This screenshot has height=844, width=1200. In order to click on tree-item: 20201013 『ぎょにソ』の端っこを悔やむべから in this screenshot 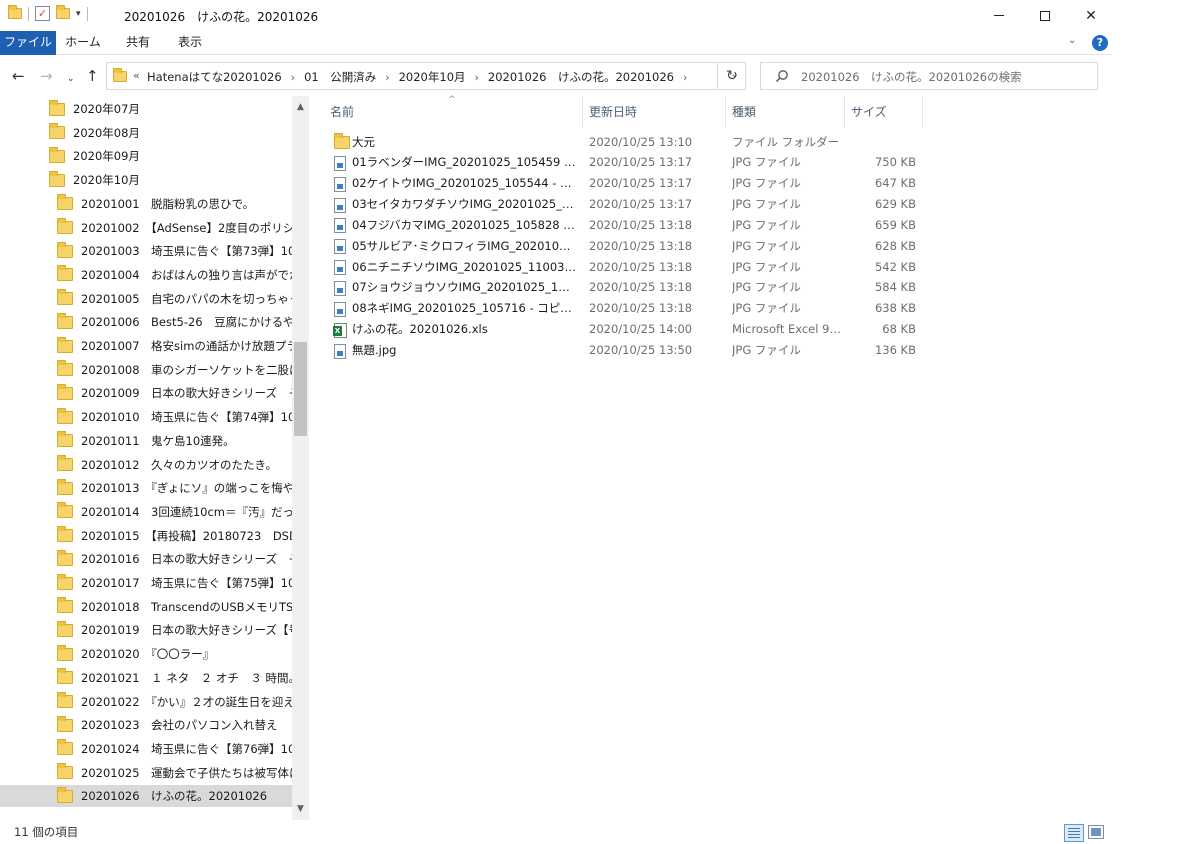, I will do `click(146, 488)`.